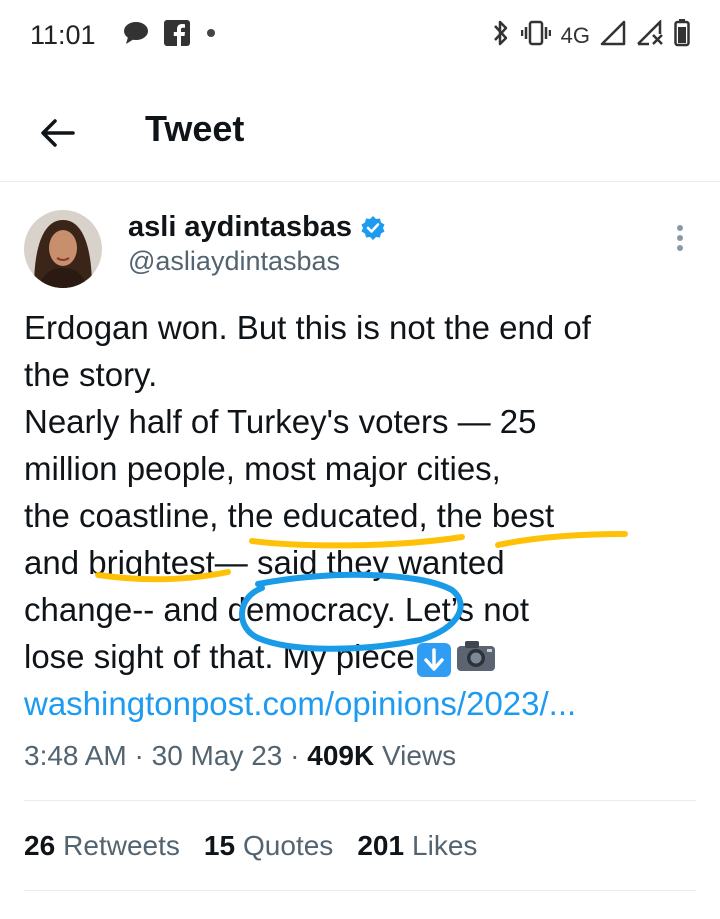  Describe the element at coordinates (40, 845) in the screenshot. I see `retweets-count: 26` at that location.